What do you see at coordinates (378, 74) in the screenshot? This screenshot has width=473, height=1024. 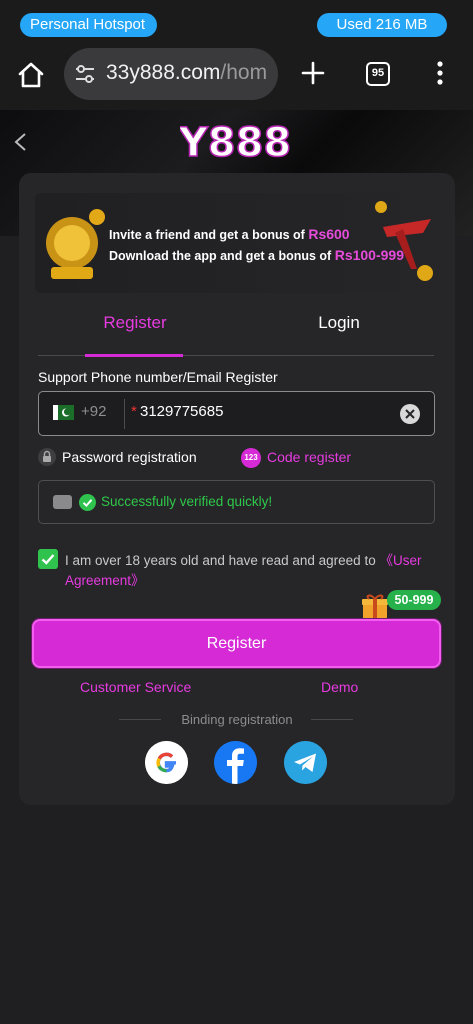 I see `tab-switcher-icon: 95` at bounding box center [378, 74].